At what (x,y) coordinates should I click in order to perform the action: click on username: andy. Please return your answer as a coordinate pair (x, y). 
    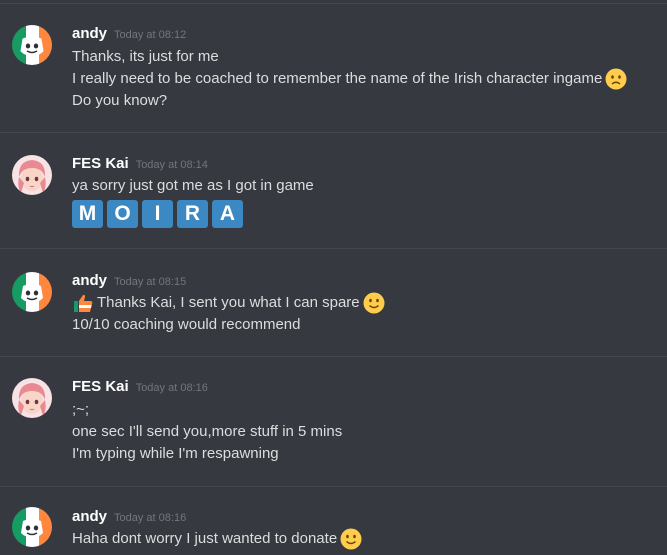
    Looking at the image, I should click on (89, 516).